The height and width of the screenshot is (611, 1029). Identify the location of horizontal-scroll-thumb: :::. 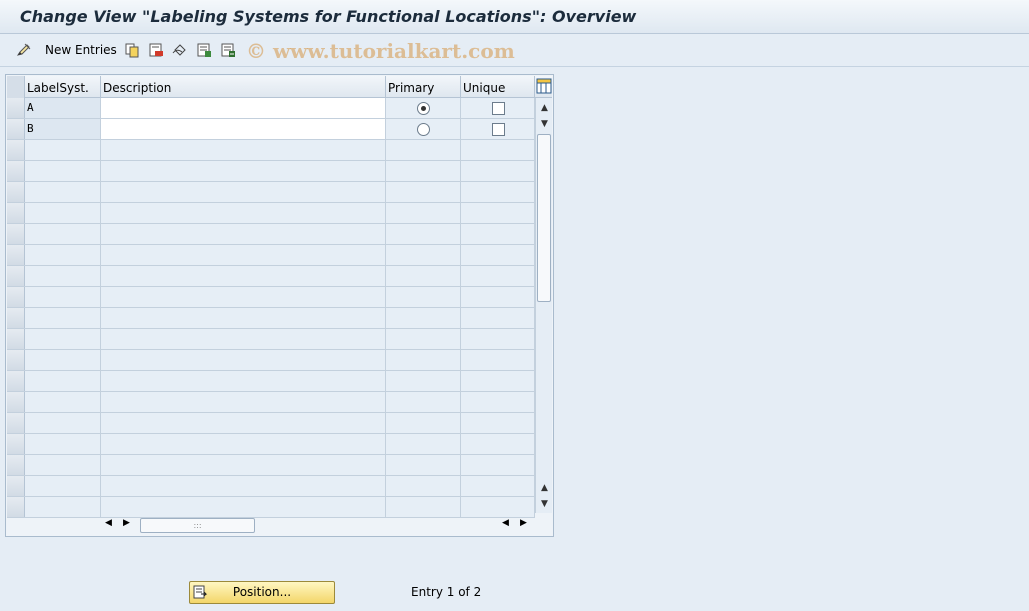
(197, 525).